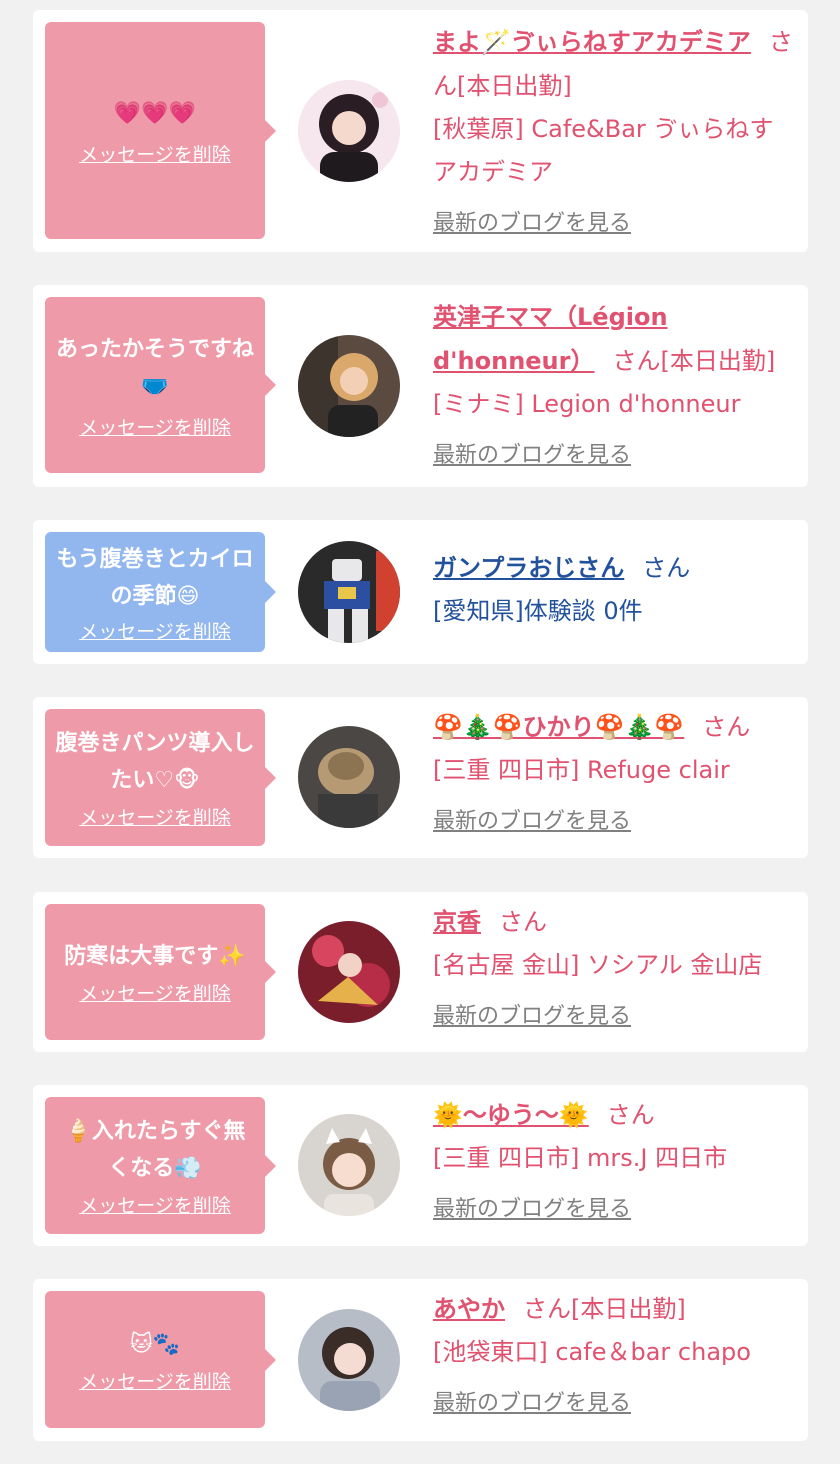  Describe the element at coordinates (155, 1150) in the screenshot. I see `message-text: 🍦入れたらすぐ無くなる💨` at that location.